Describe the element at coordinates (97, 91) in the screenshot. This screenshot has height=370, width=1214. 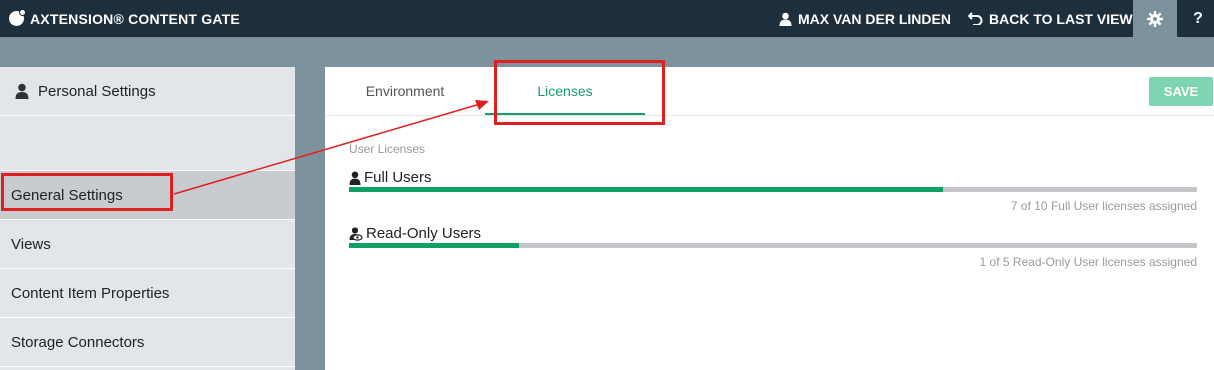
I see `sidebar-item-label: Personal Settings` at that location.